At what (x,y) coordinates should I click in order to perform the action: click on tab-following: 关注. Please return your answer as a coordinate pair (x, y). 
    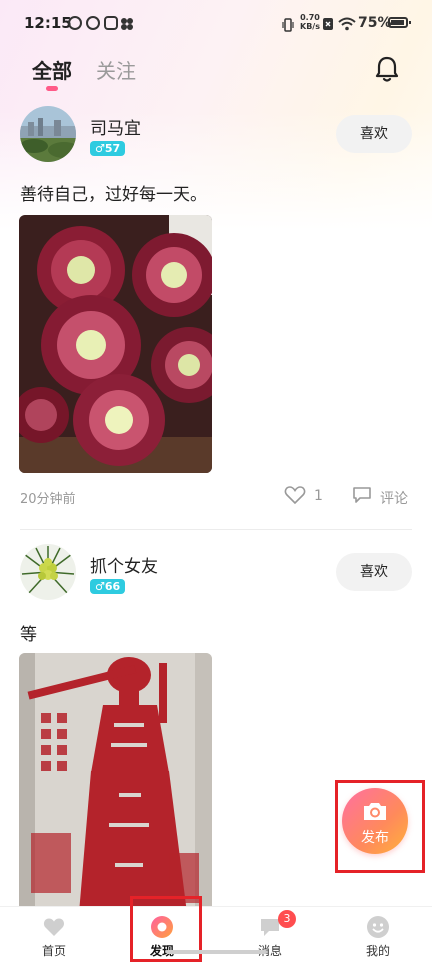
    Looking at the image, I should click on (116, 69).